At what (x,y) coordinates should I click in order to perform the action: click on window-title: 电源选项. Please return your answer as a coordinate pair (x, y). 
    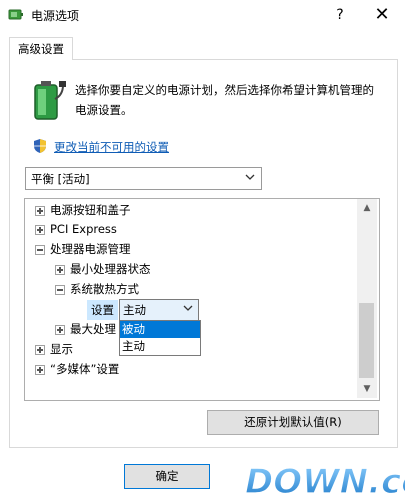
    Looking at the image, I should click on (55, 16).